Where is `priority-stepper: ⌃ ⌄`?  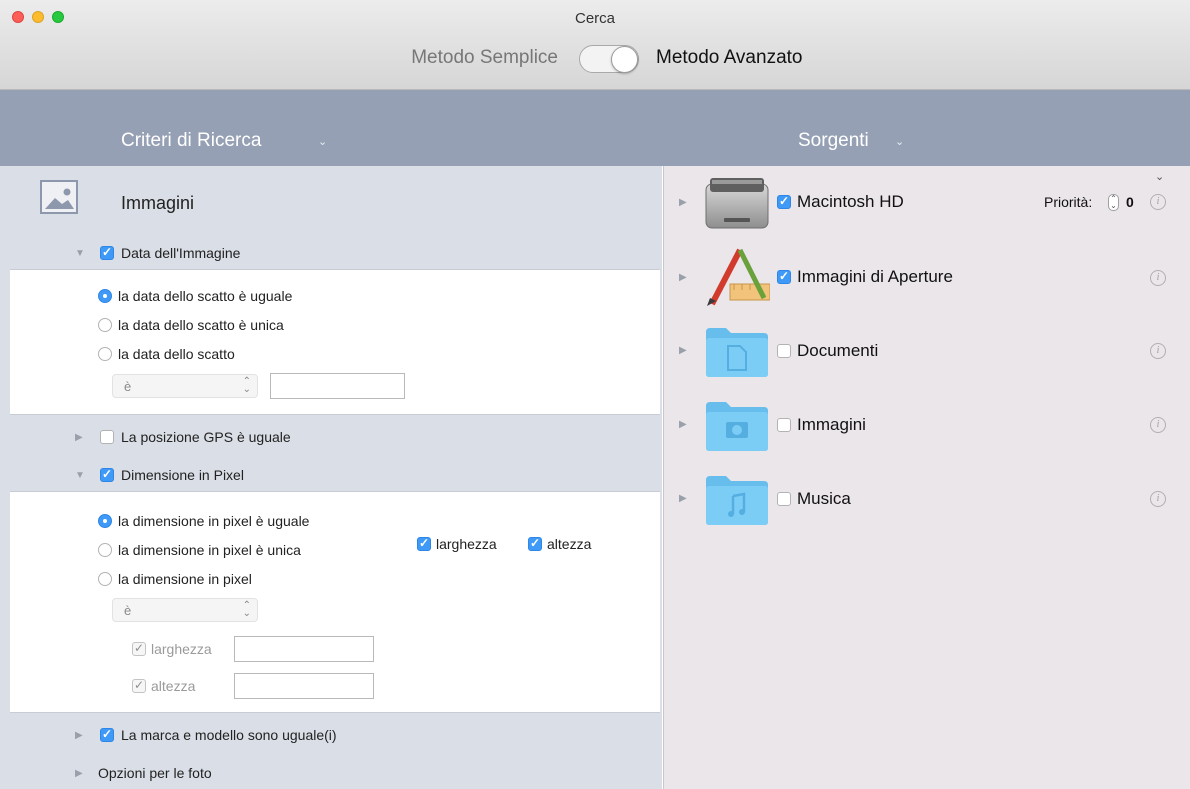 priority-stepper: ⌃ ⌄ is located at coordinates (1113, 202).